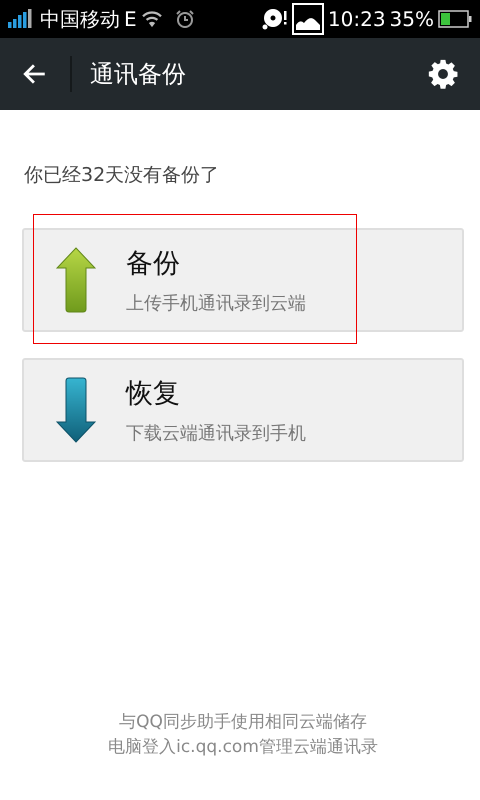 This screenshot has height=800, width=480. What do you see at coordinates (216, 433) in the screenshot?
I see `action-subtitle: 下载云端通讯录到手机` at bounding box center [216, 433].